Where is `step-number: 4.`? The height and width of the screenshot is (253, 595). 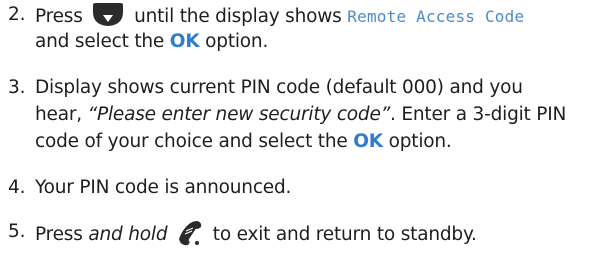 step-number: 4. is located at coordinates (17, 187).